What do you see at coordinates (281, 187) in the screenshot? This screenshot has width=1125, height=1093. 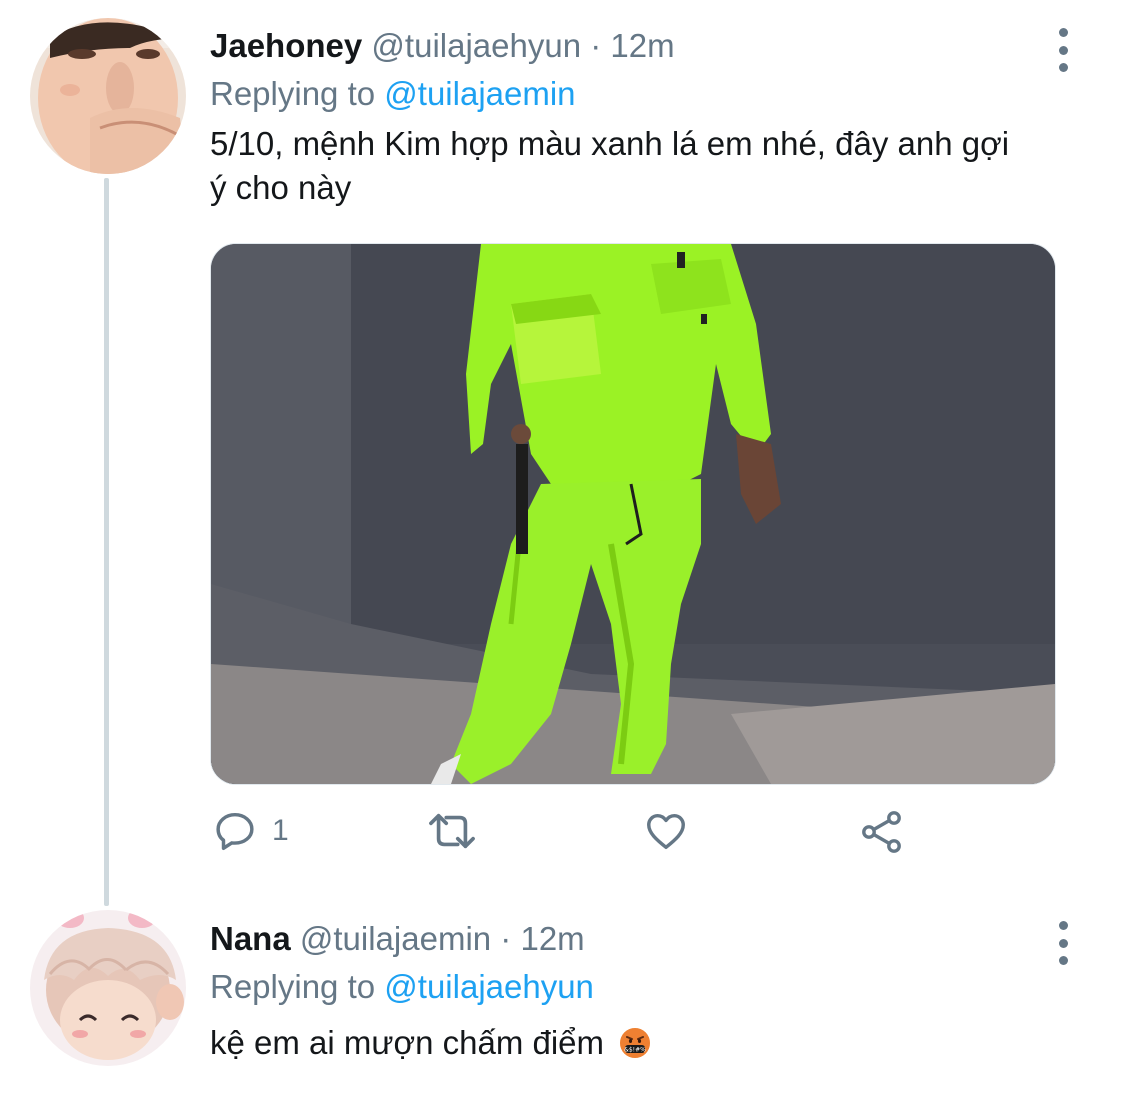 I see `tweet-text-line-2: ý cho này` at bounding box center [281, 187].